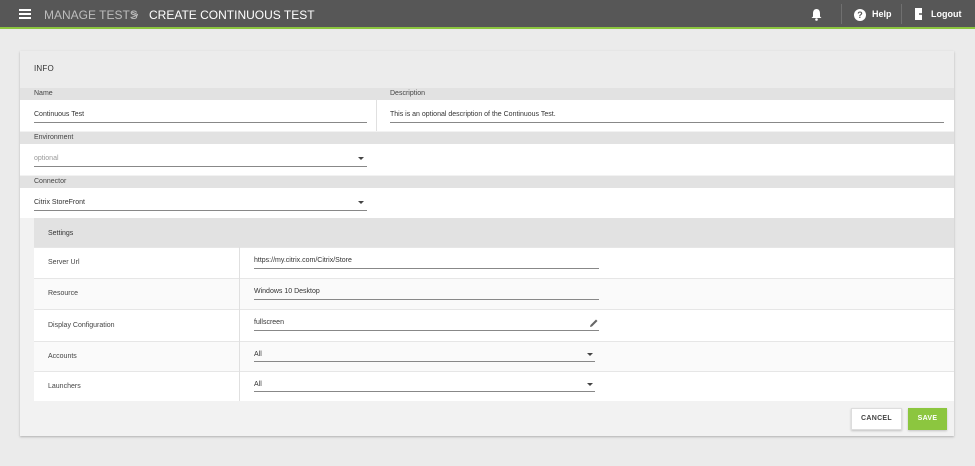 Image resolution: width=975 pixels, height=466 pixels. What do you see at coordinates (487, 138) in the screenshot?
I see `environment-label-row` at bounding box center [487, 138].